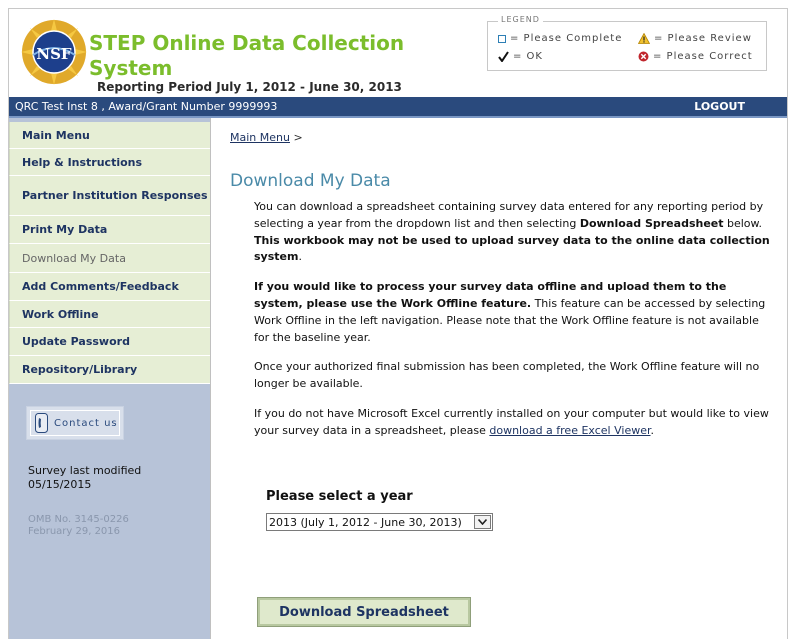  Describe the element at coordinates (109, 162) in the screenshot. I see `sidebar-item-help: Help & Instructions` at that location.